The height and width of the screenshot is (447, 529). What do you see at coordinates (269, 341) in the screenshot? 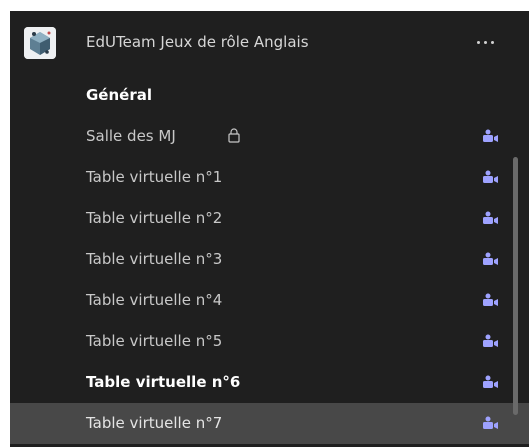
I see `channel-table-virtuelle-5: Table virtuelle n°5` at bounding box center [269, 341].